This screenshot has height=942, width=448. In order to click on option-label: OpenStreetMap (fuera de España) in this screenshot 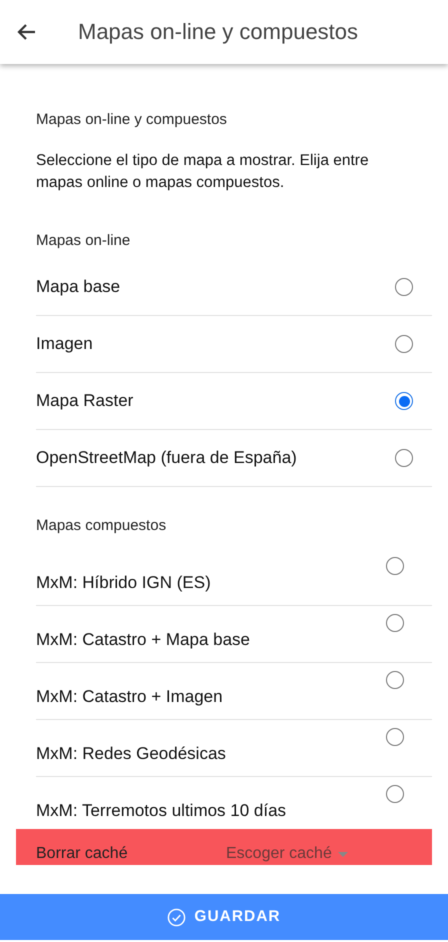, I will do `click(166, 458)`.